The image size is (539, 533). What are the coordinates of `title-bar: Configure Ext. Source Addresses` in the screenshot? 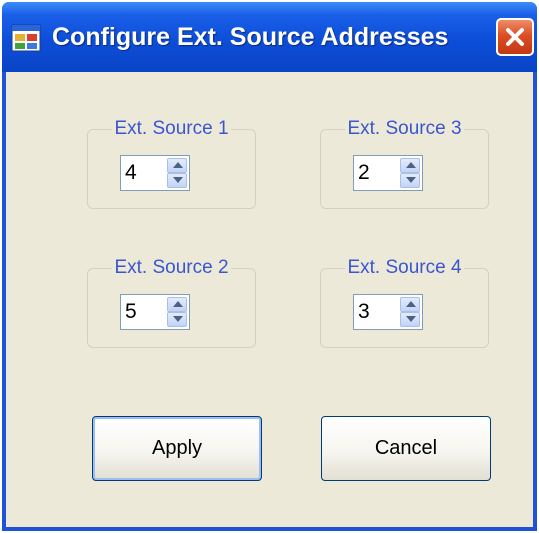 It's located at (269, 37).